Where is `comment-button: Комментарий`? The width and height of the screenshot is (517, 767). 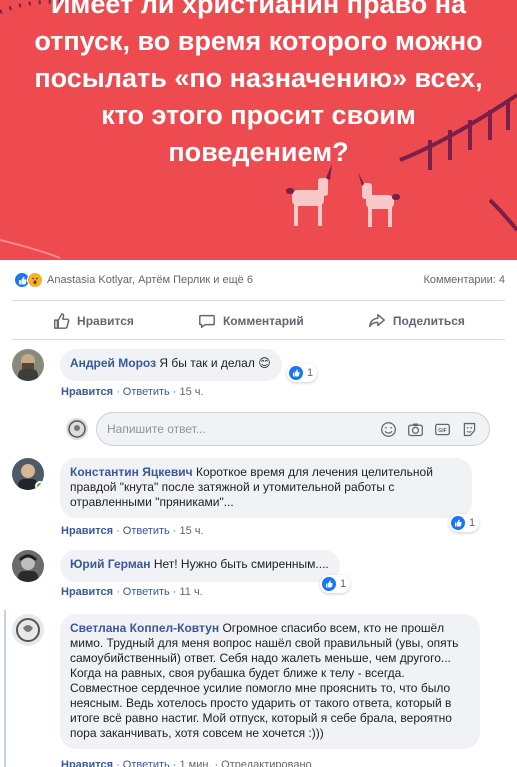
comment-button: Комментарий is located at coordinates (251, 321).